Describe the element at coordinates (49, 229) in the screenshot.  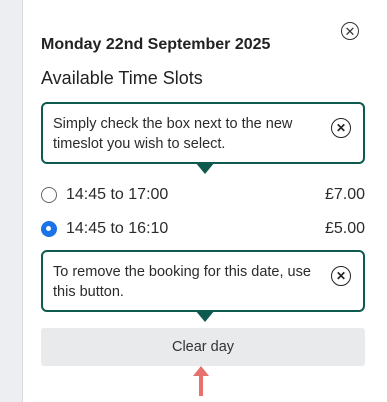
I see `radio-button-selected` at that location.